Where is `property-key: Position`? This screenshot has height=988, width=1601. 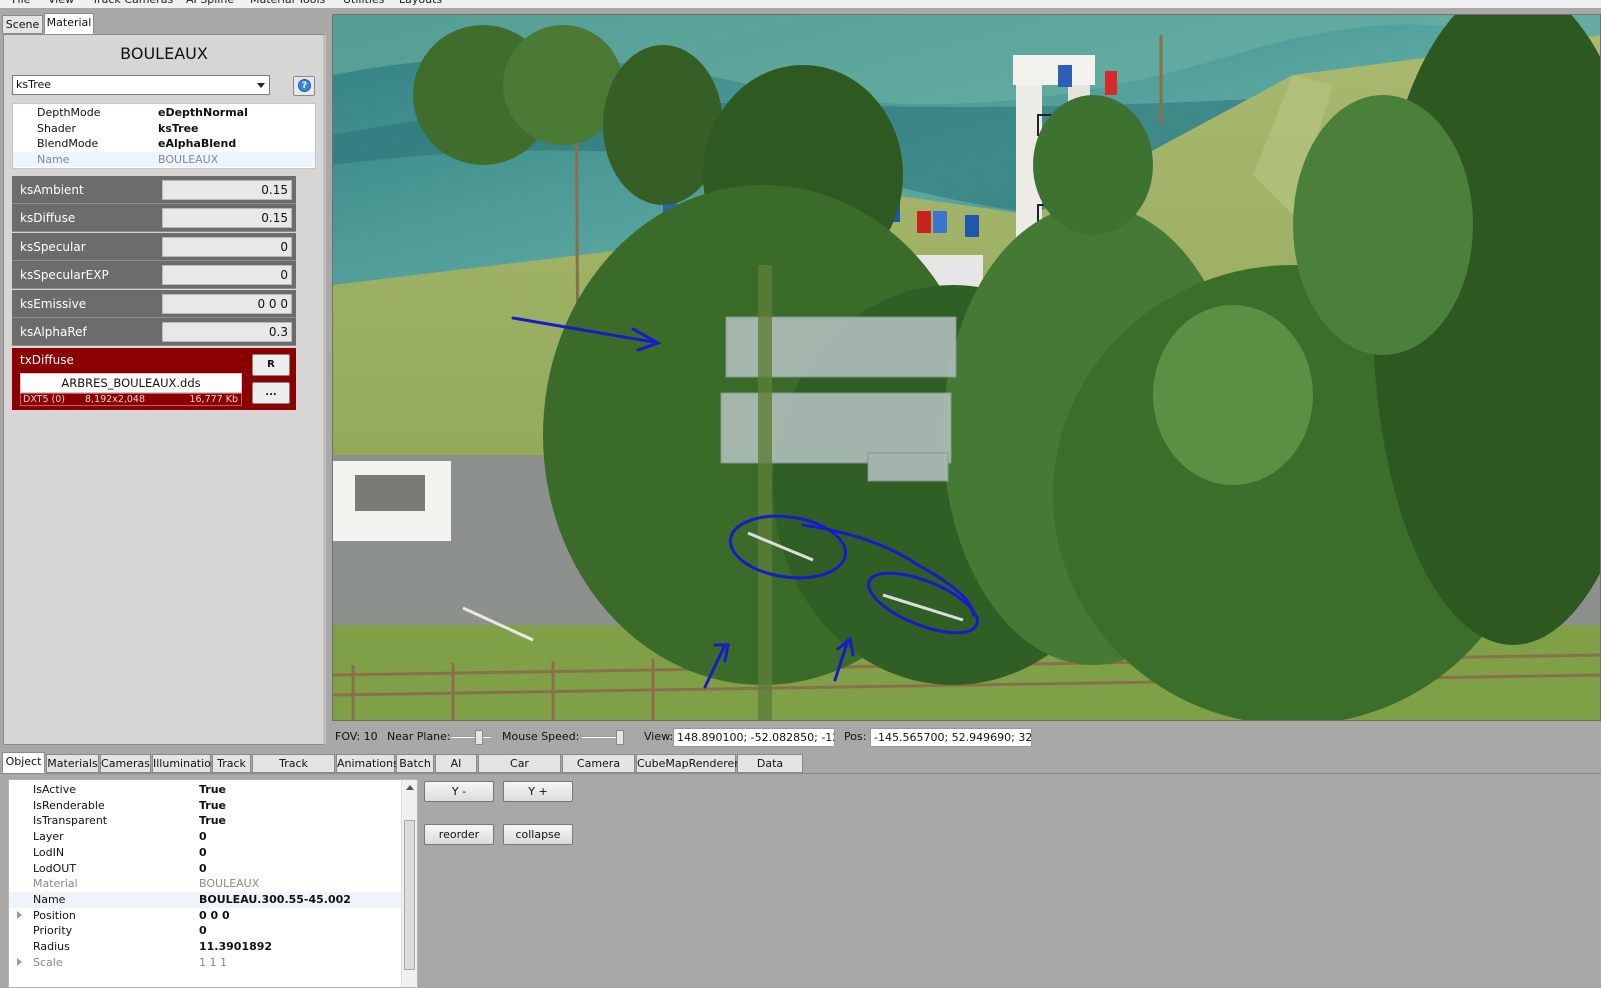
property-key: Position is located at coordinates (54, 915).